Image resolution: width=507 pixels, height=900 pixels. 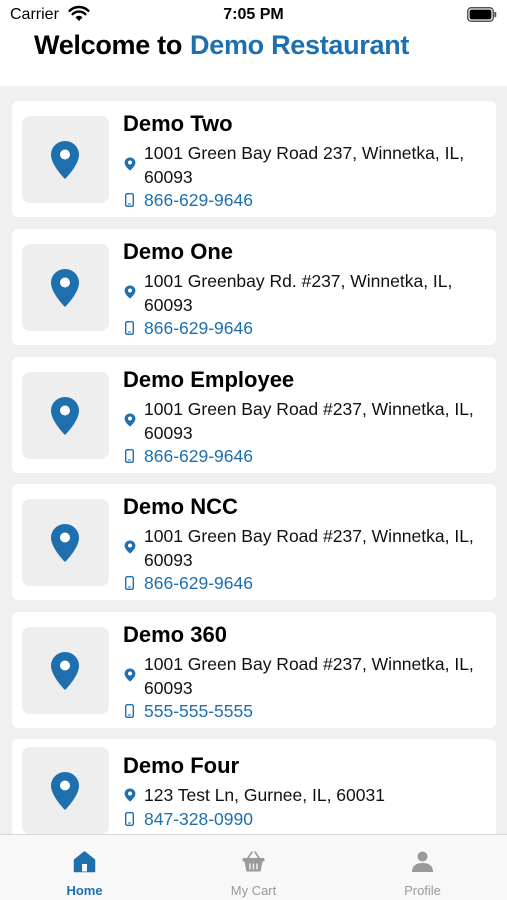 What do you see at coordinates (198, 711) in the screenshot?
I see `phone-link: 555-555-5555` at bounding box center [198, 711].